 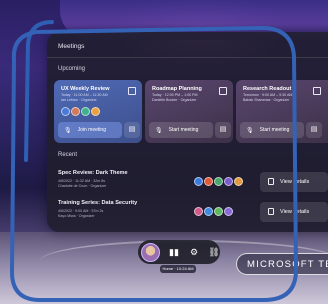 I want to click on clock: Home · 10:24 AM, so click(x=178, y=269).